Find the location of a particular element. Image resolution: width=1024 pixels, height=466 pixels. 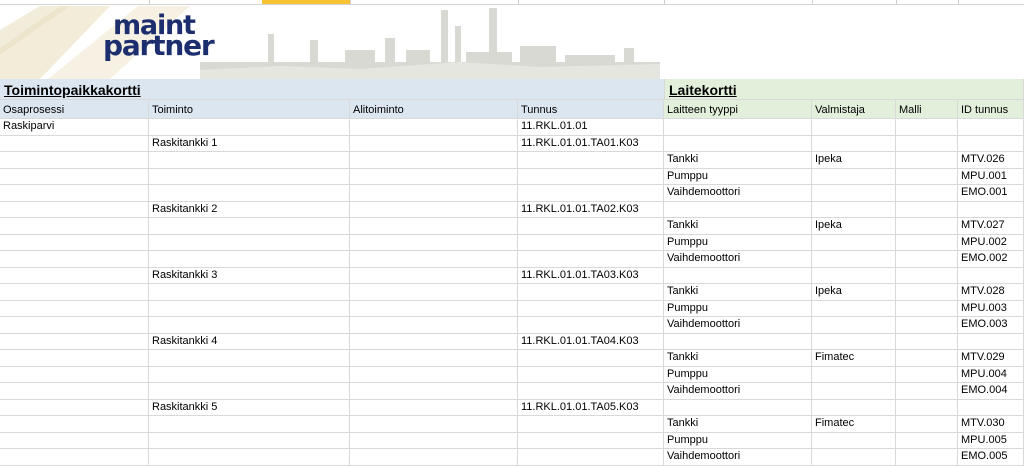

cell-tunnus: 11.RKL.01.01.TA01.K03 is located at coordinates (591, 143).